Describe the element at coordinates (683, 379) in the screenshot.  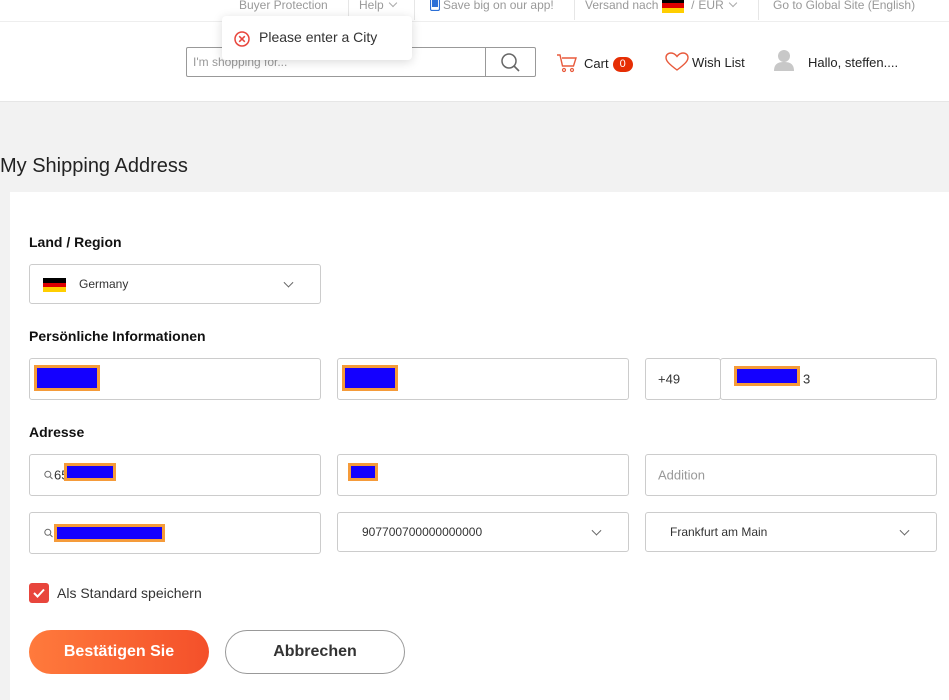
I see `phone-prefix-field: +49` at that location.